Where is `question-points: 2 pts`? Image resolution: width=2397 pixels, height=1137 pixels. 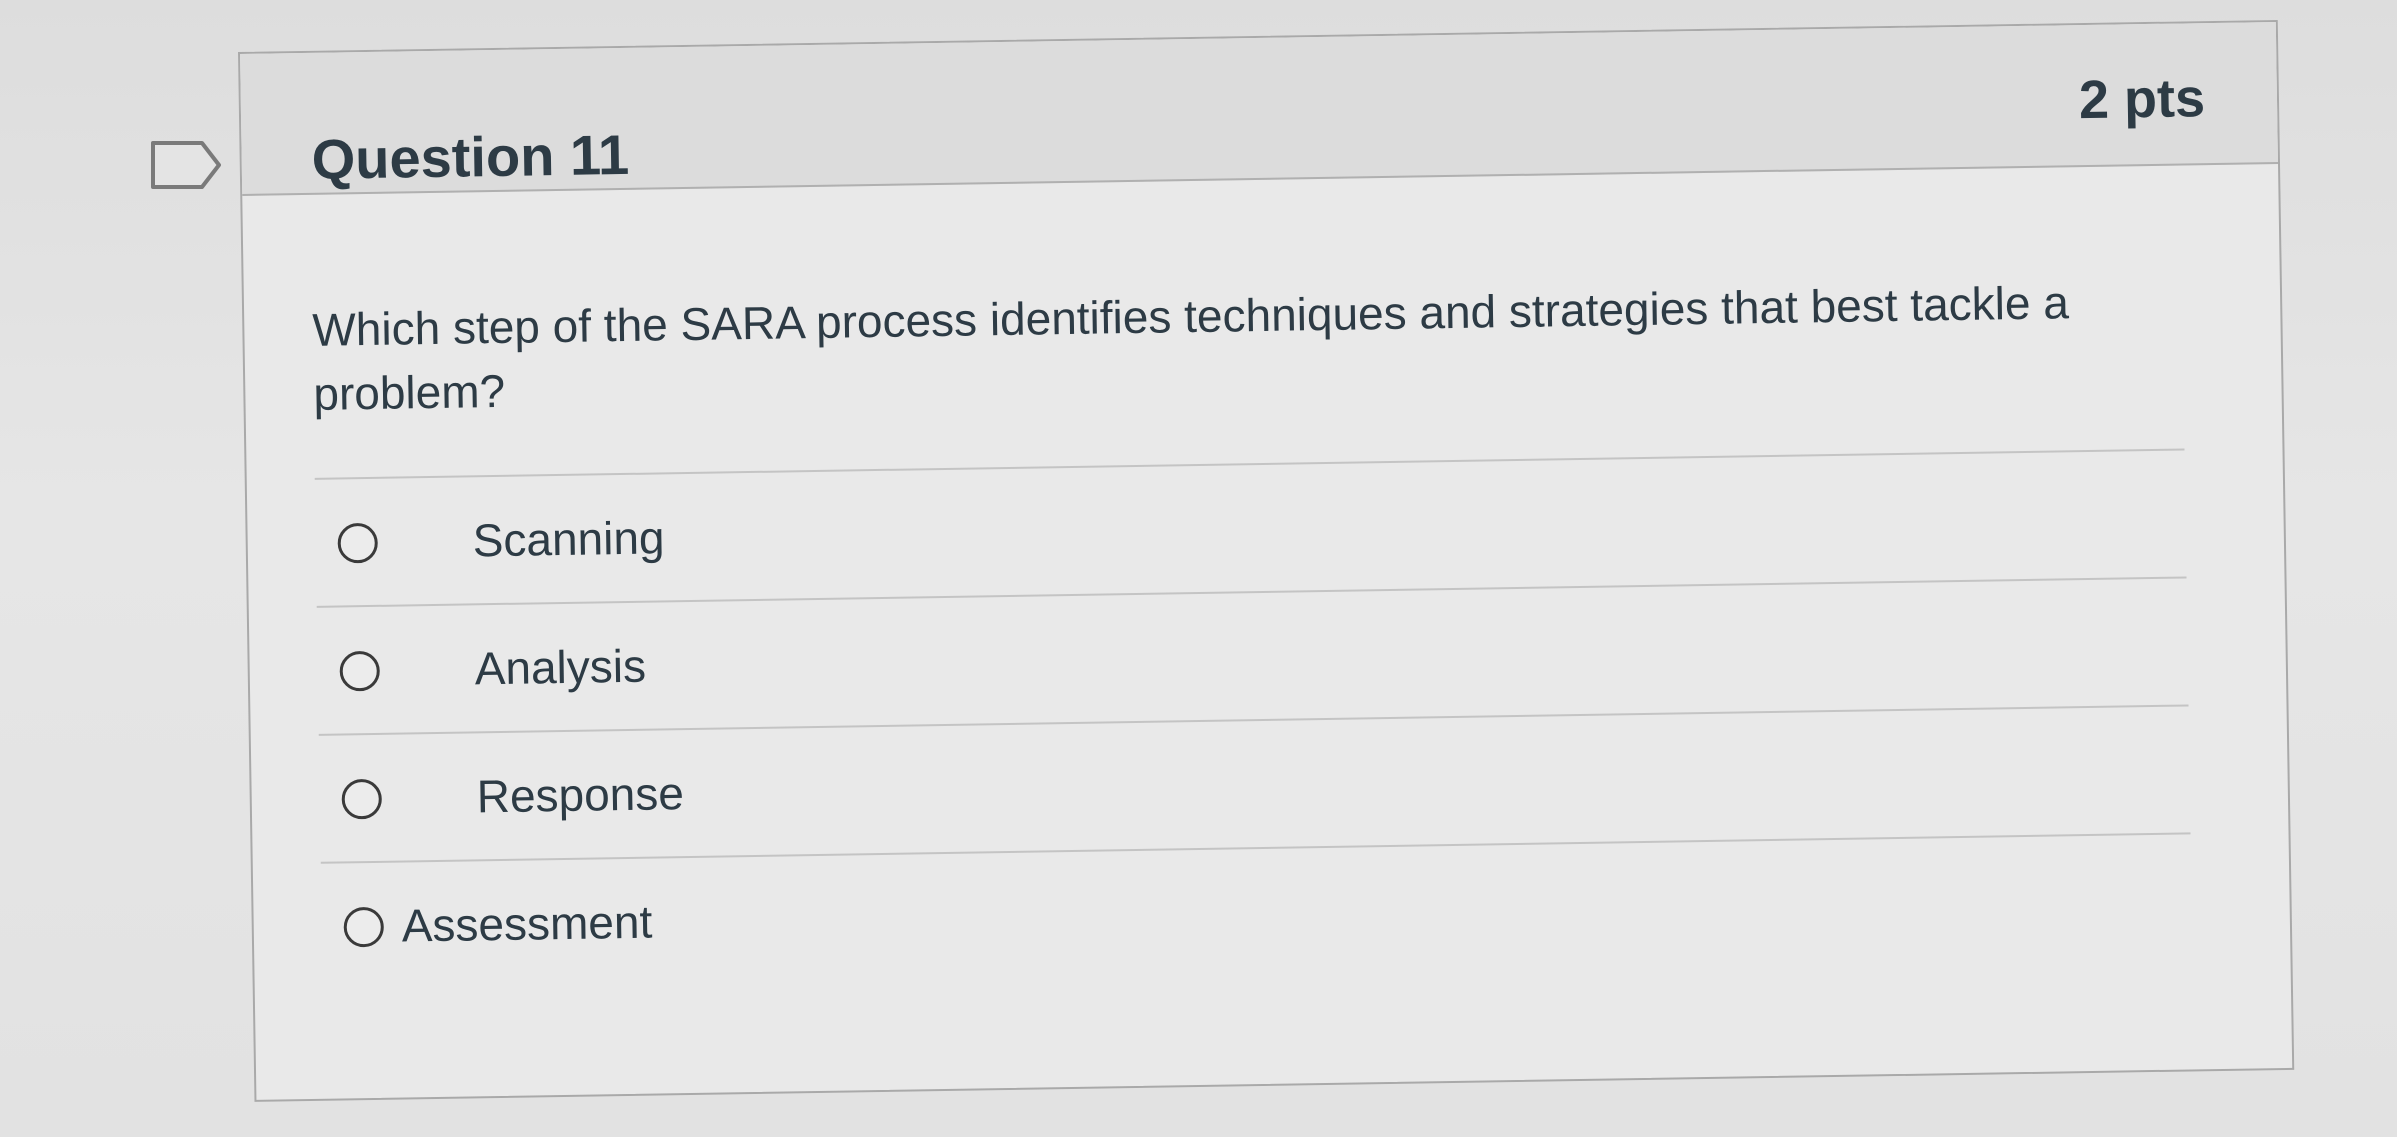 question-points: 2 pts is located at coordinates (2142, 99).